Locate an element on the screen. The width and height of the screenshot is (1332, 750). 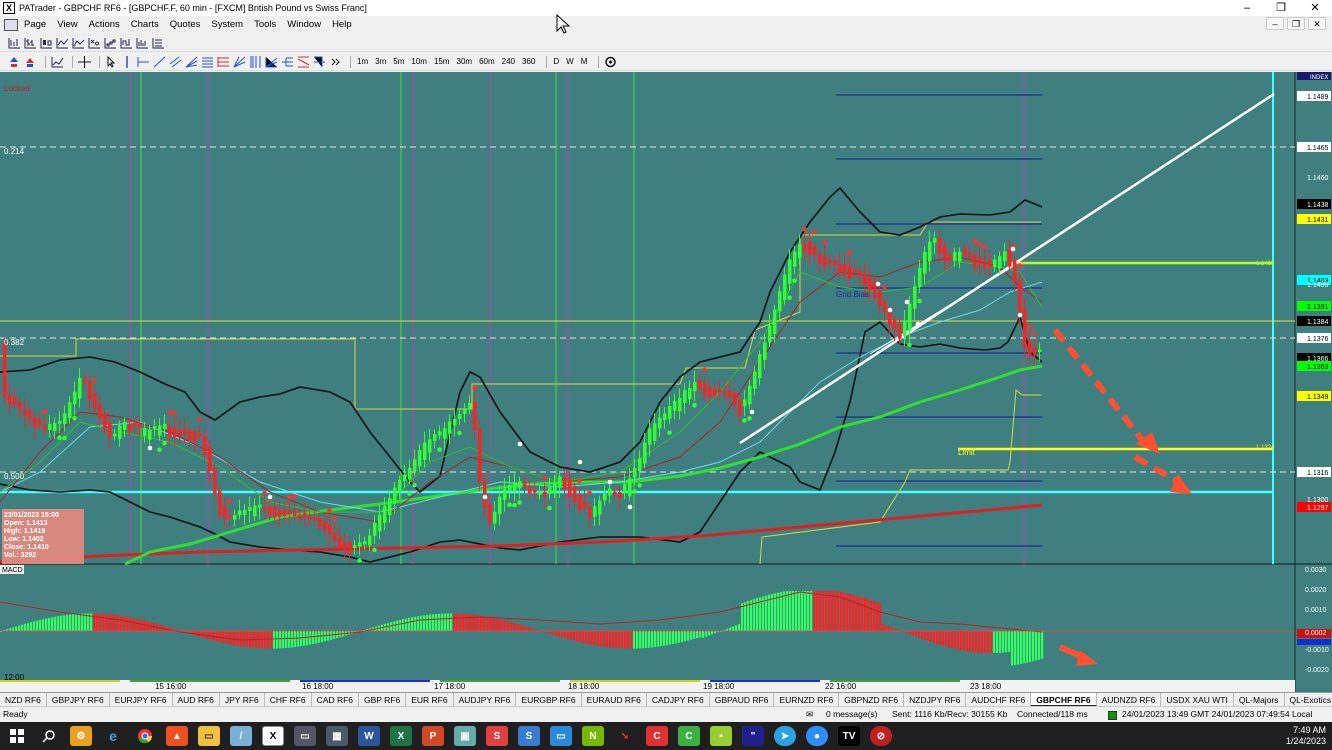
menu-help: Help is located at coordinates (342, 24).